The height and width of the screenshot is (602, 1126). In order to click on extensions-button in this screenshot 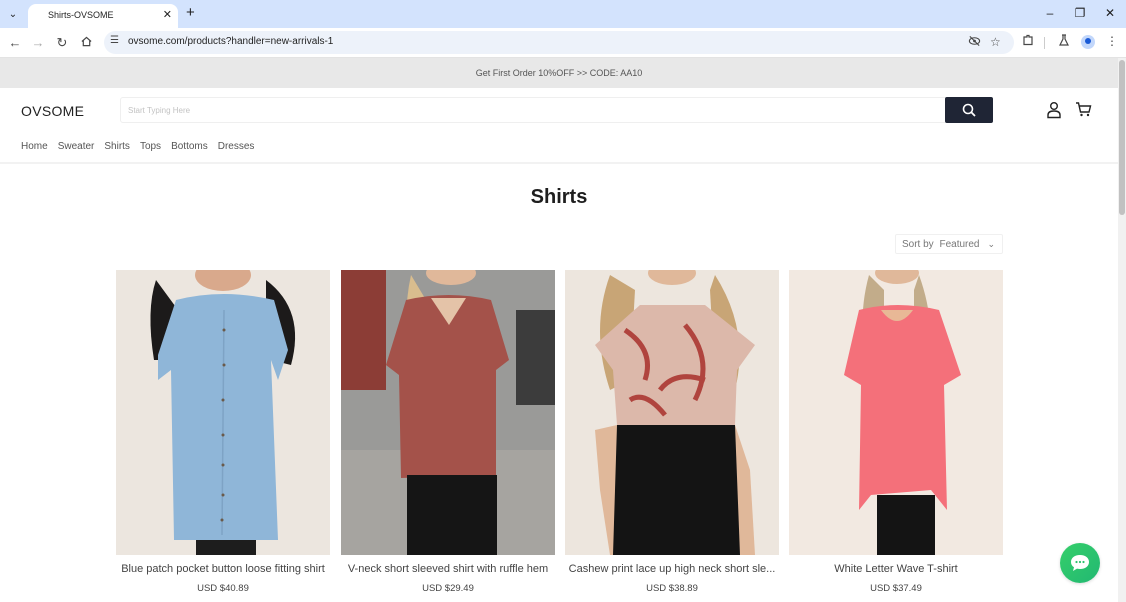, I will do `click(1028, 41)`.